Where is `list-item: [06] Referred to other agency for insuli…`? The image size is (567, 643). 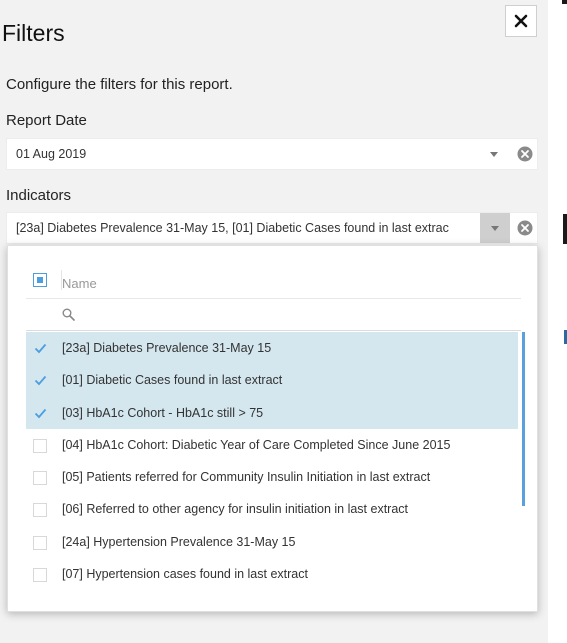
list-item: [06] Referred to other agency for insuli… is located at coordinates (272, 509).